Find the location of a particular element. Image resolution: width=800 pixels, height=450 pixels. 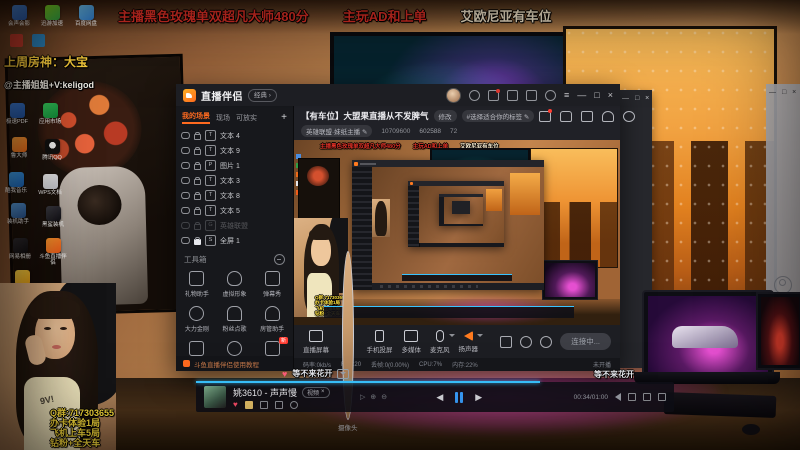

like-icon: ♥ is located at coordinates (235, 404).